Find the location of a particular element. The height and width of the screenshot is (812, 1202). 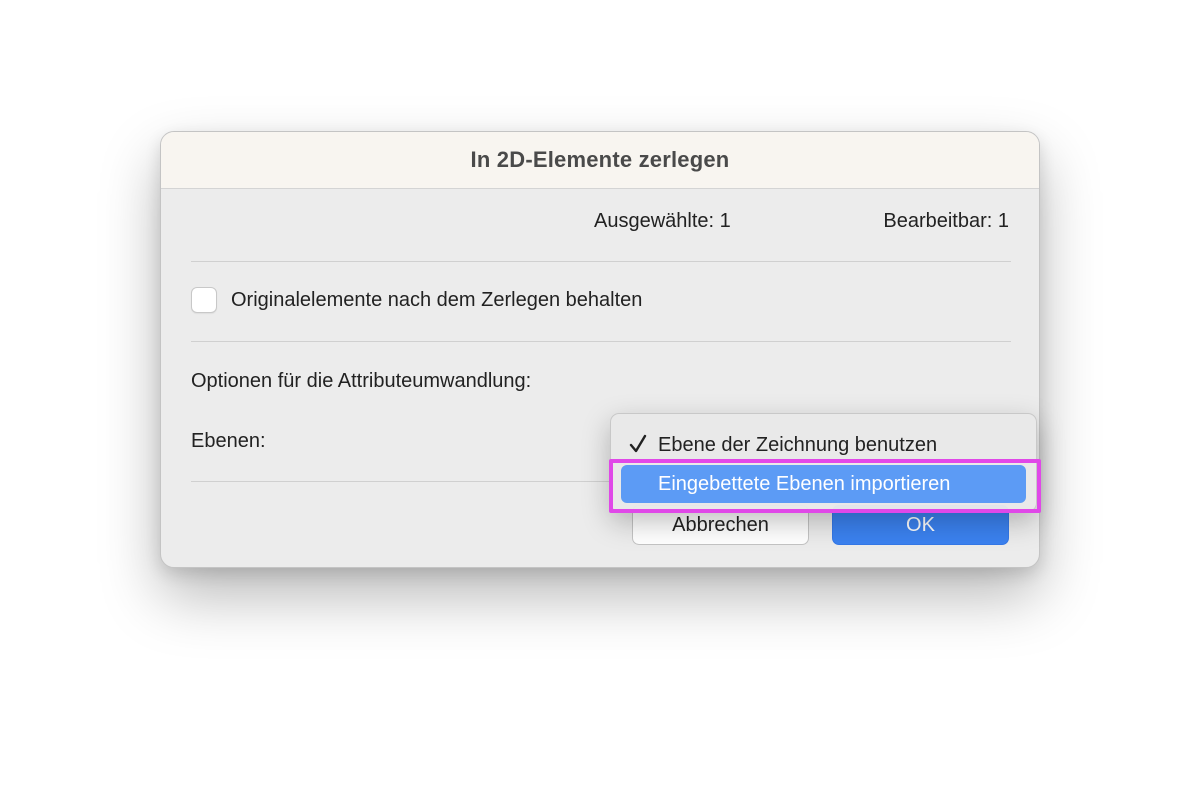

menu-item-label: Eingebettete Ebenen importieren is located at coordinates (804, 483).